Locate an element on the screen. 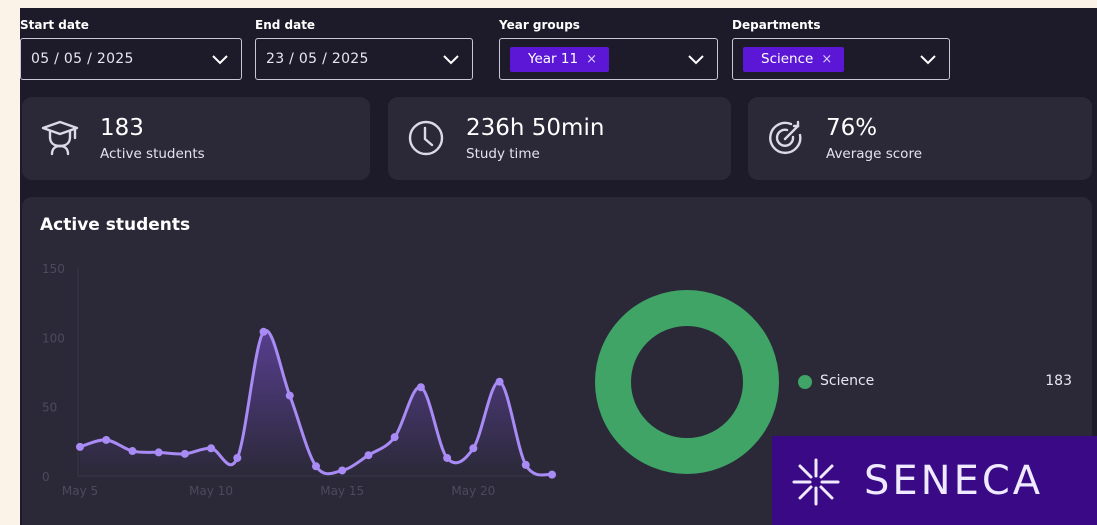 The width and height of the screenshot is (1097, 525). departments-select: Science × is located at coordinates (841, 59).